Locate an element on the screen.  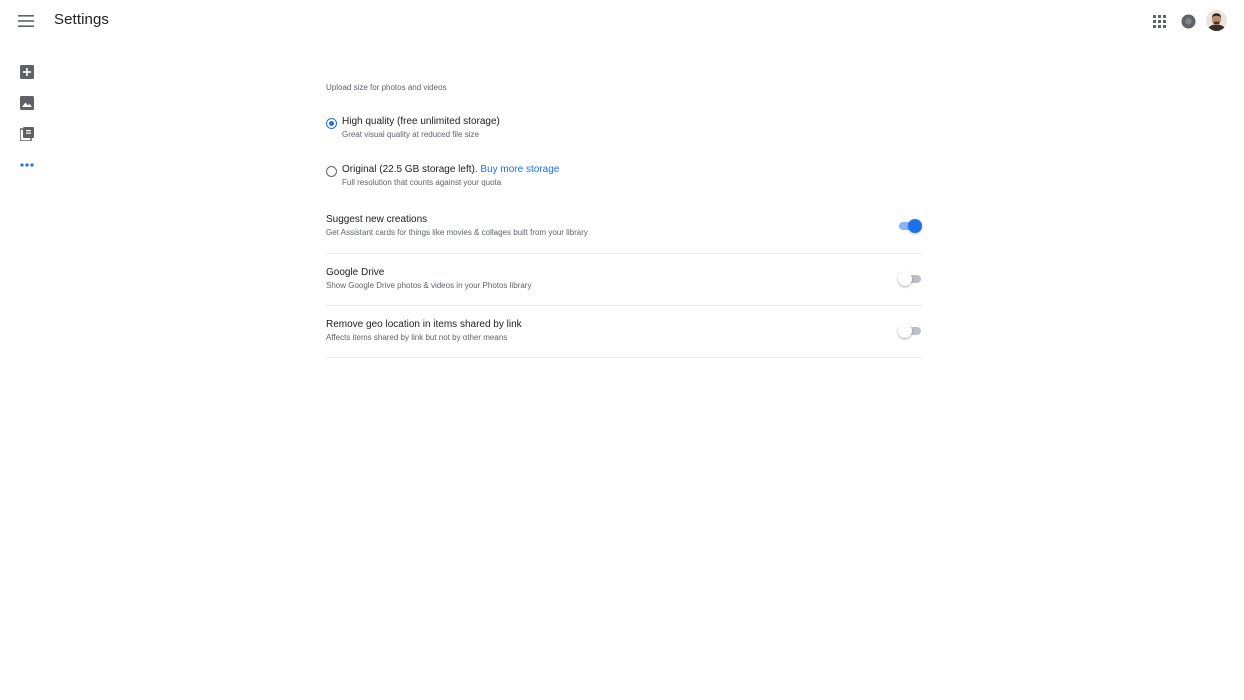
add-photo-icon is located at coordinates (27, 72).